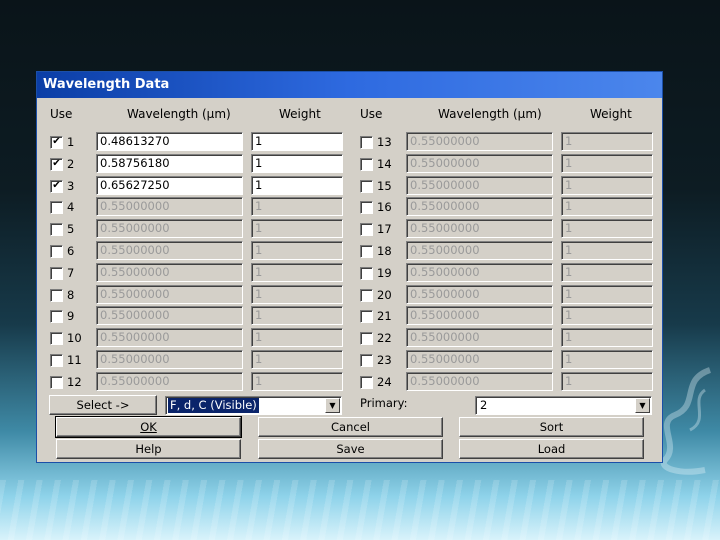 This screenshot has height=540, width=720. What do you see at coordinates (490, 114) in the screenshot?
I see `header-wavelength-right: Wavelength (µm)` at bounding box center [490, 114].